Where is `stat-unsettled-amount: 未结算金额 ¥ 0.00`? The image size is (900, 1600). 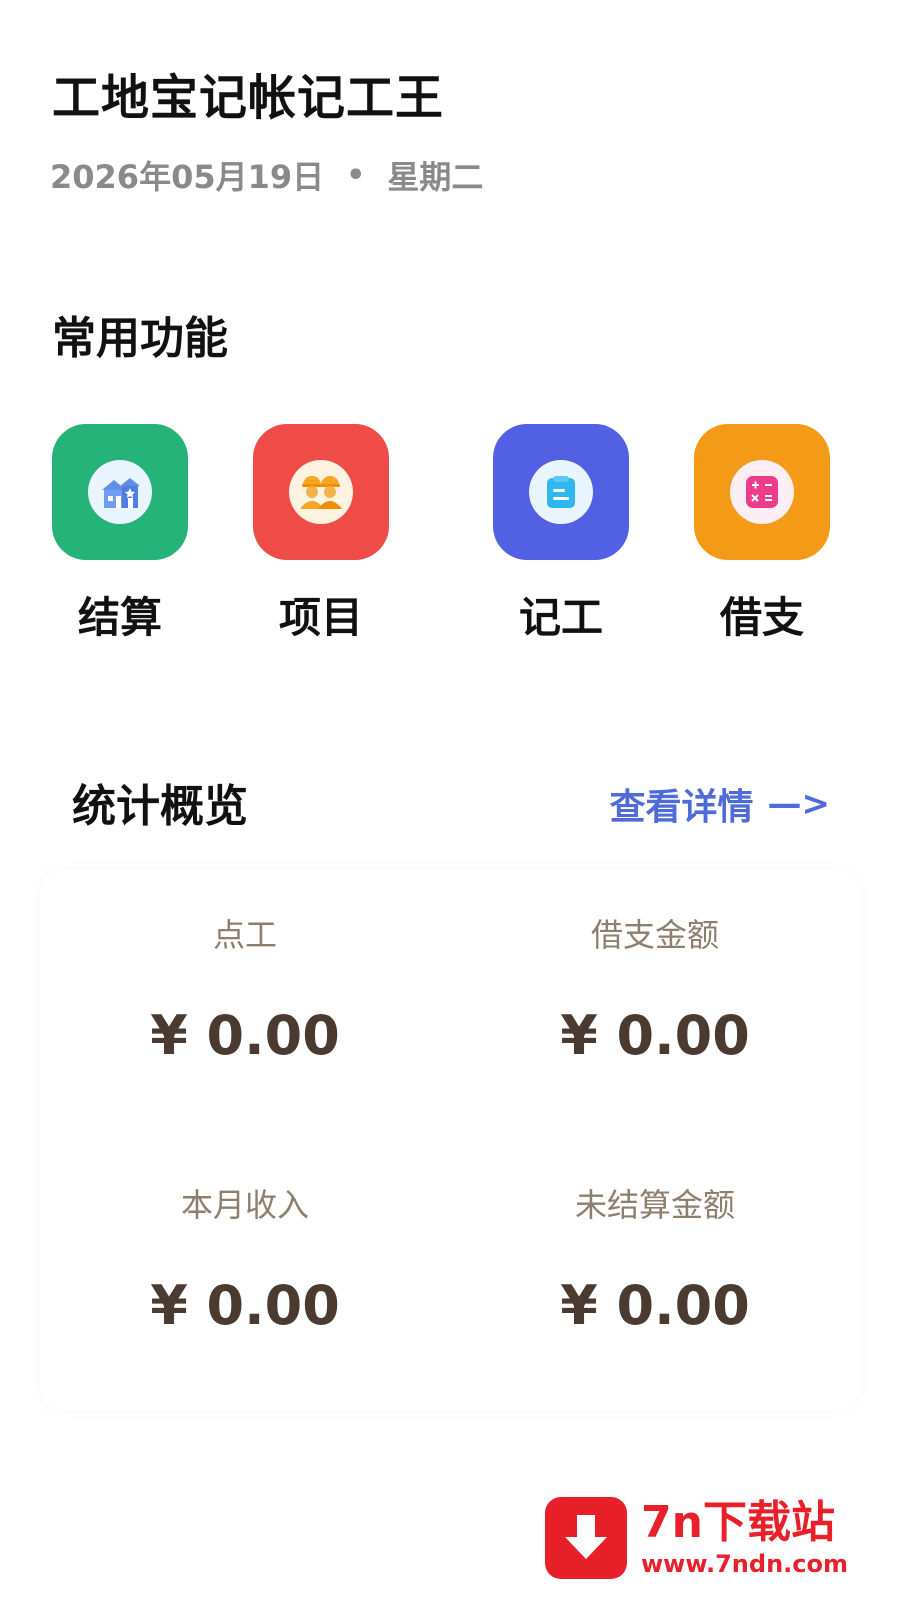 stat-unsettled-amount: 未结算金额 ¥ 0.00 is located at coordinates (655, 1275).